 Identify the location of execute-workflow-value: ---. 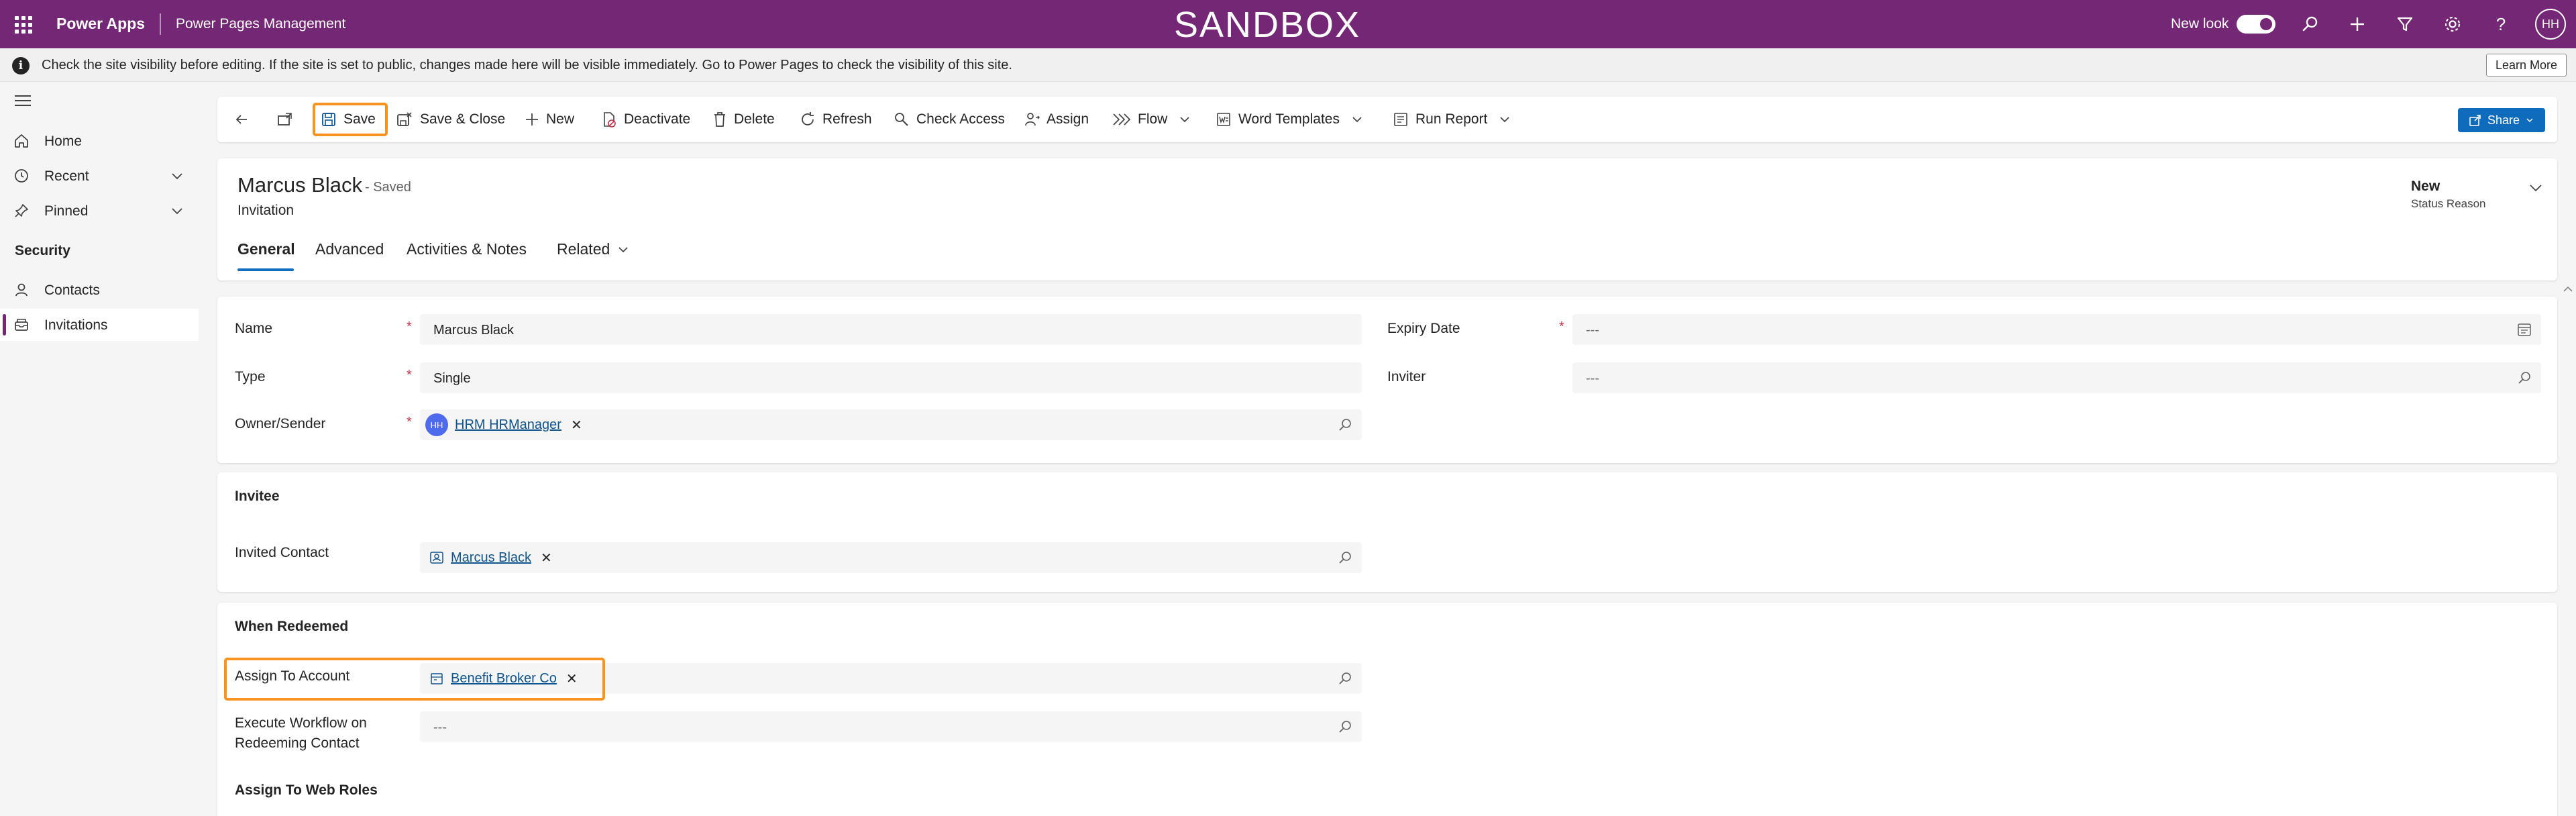
(440, 727).